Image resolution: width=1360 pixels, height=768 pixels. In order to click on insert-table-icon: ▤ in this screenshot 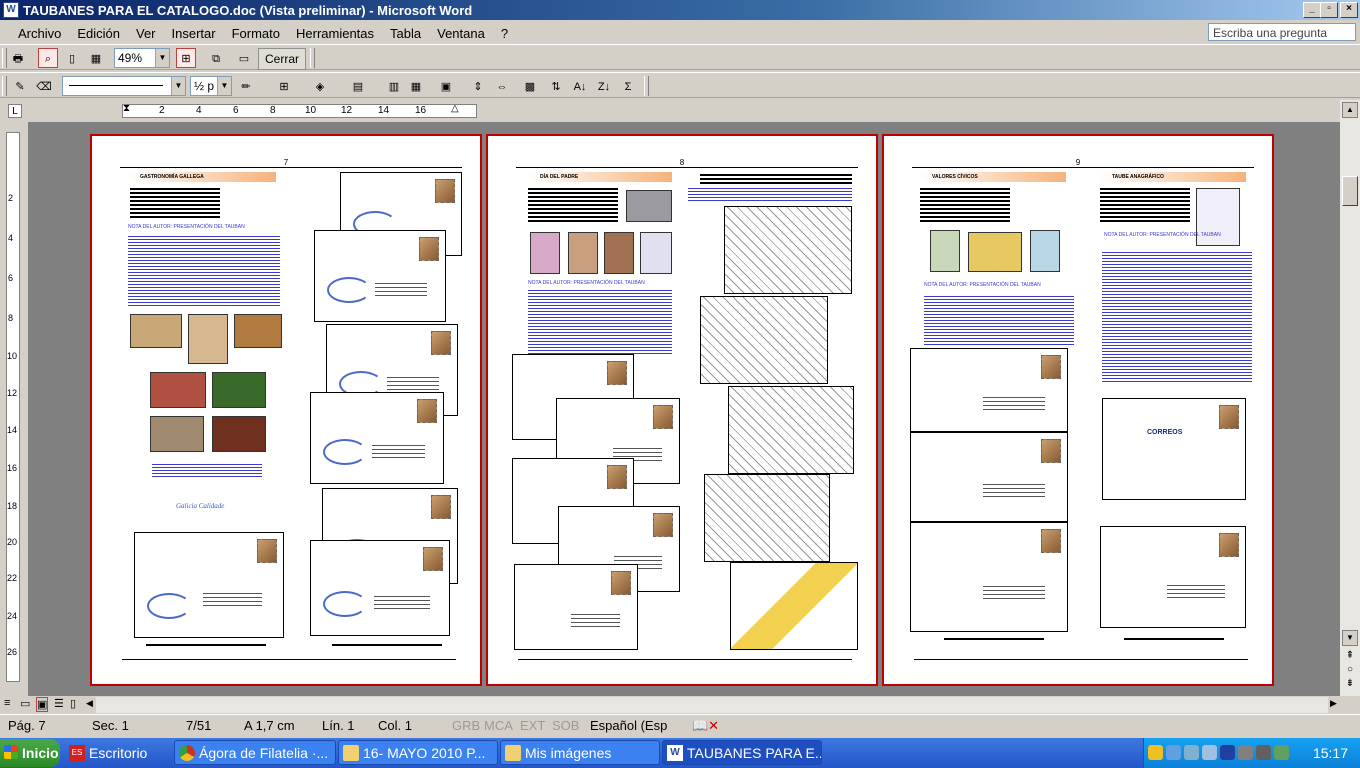, I will do `click(358, 86)`.